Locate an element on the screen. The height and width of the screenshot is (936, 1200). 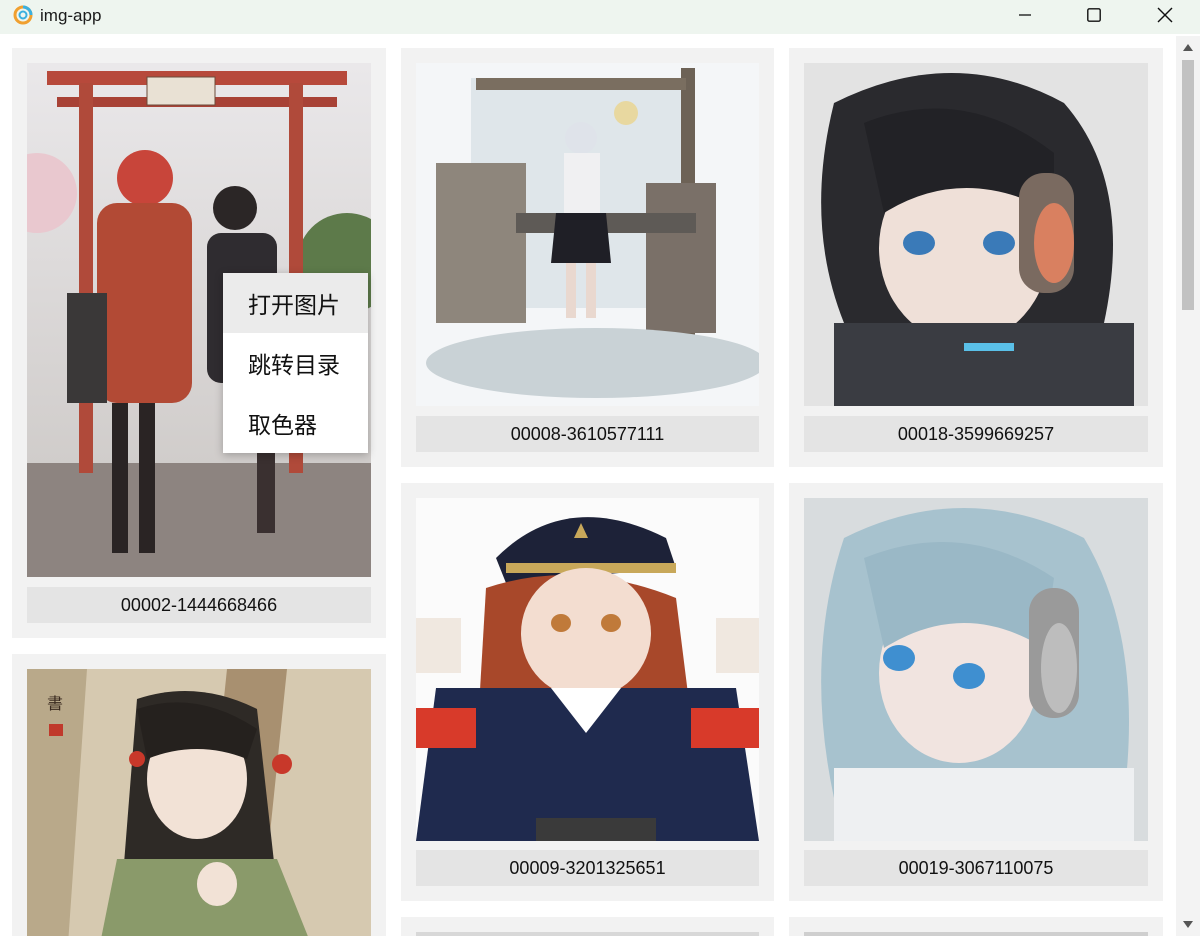
minimize-button is located at coordinates (1025, 15).